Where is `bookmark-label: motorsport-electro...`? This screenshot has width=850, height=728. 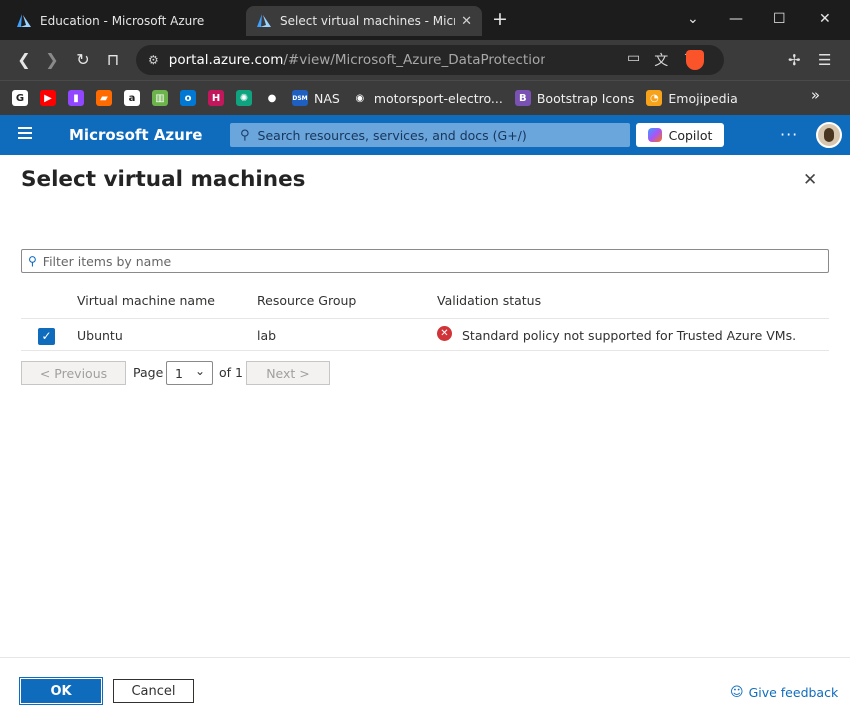 bookmark-label: motorsport-electro... is located at coordinates (438, 98).